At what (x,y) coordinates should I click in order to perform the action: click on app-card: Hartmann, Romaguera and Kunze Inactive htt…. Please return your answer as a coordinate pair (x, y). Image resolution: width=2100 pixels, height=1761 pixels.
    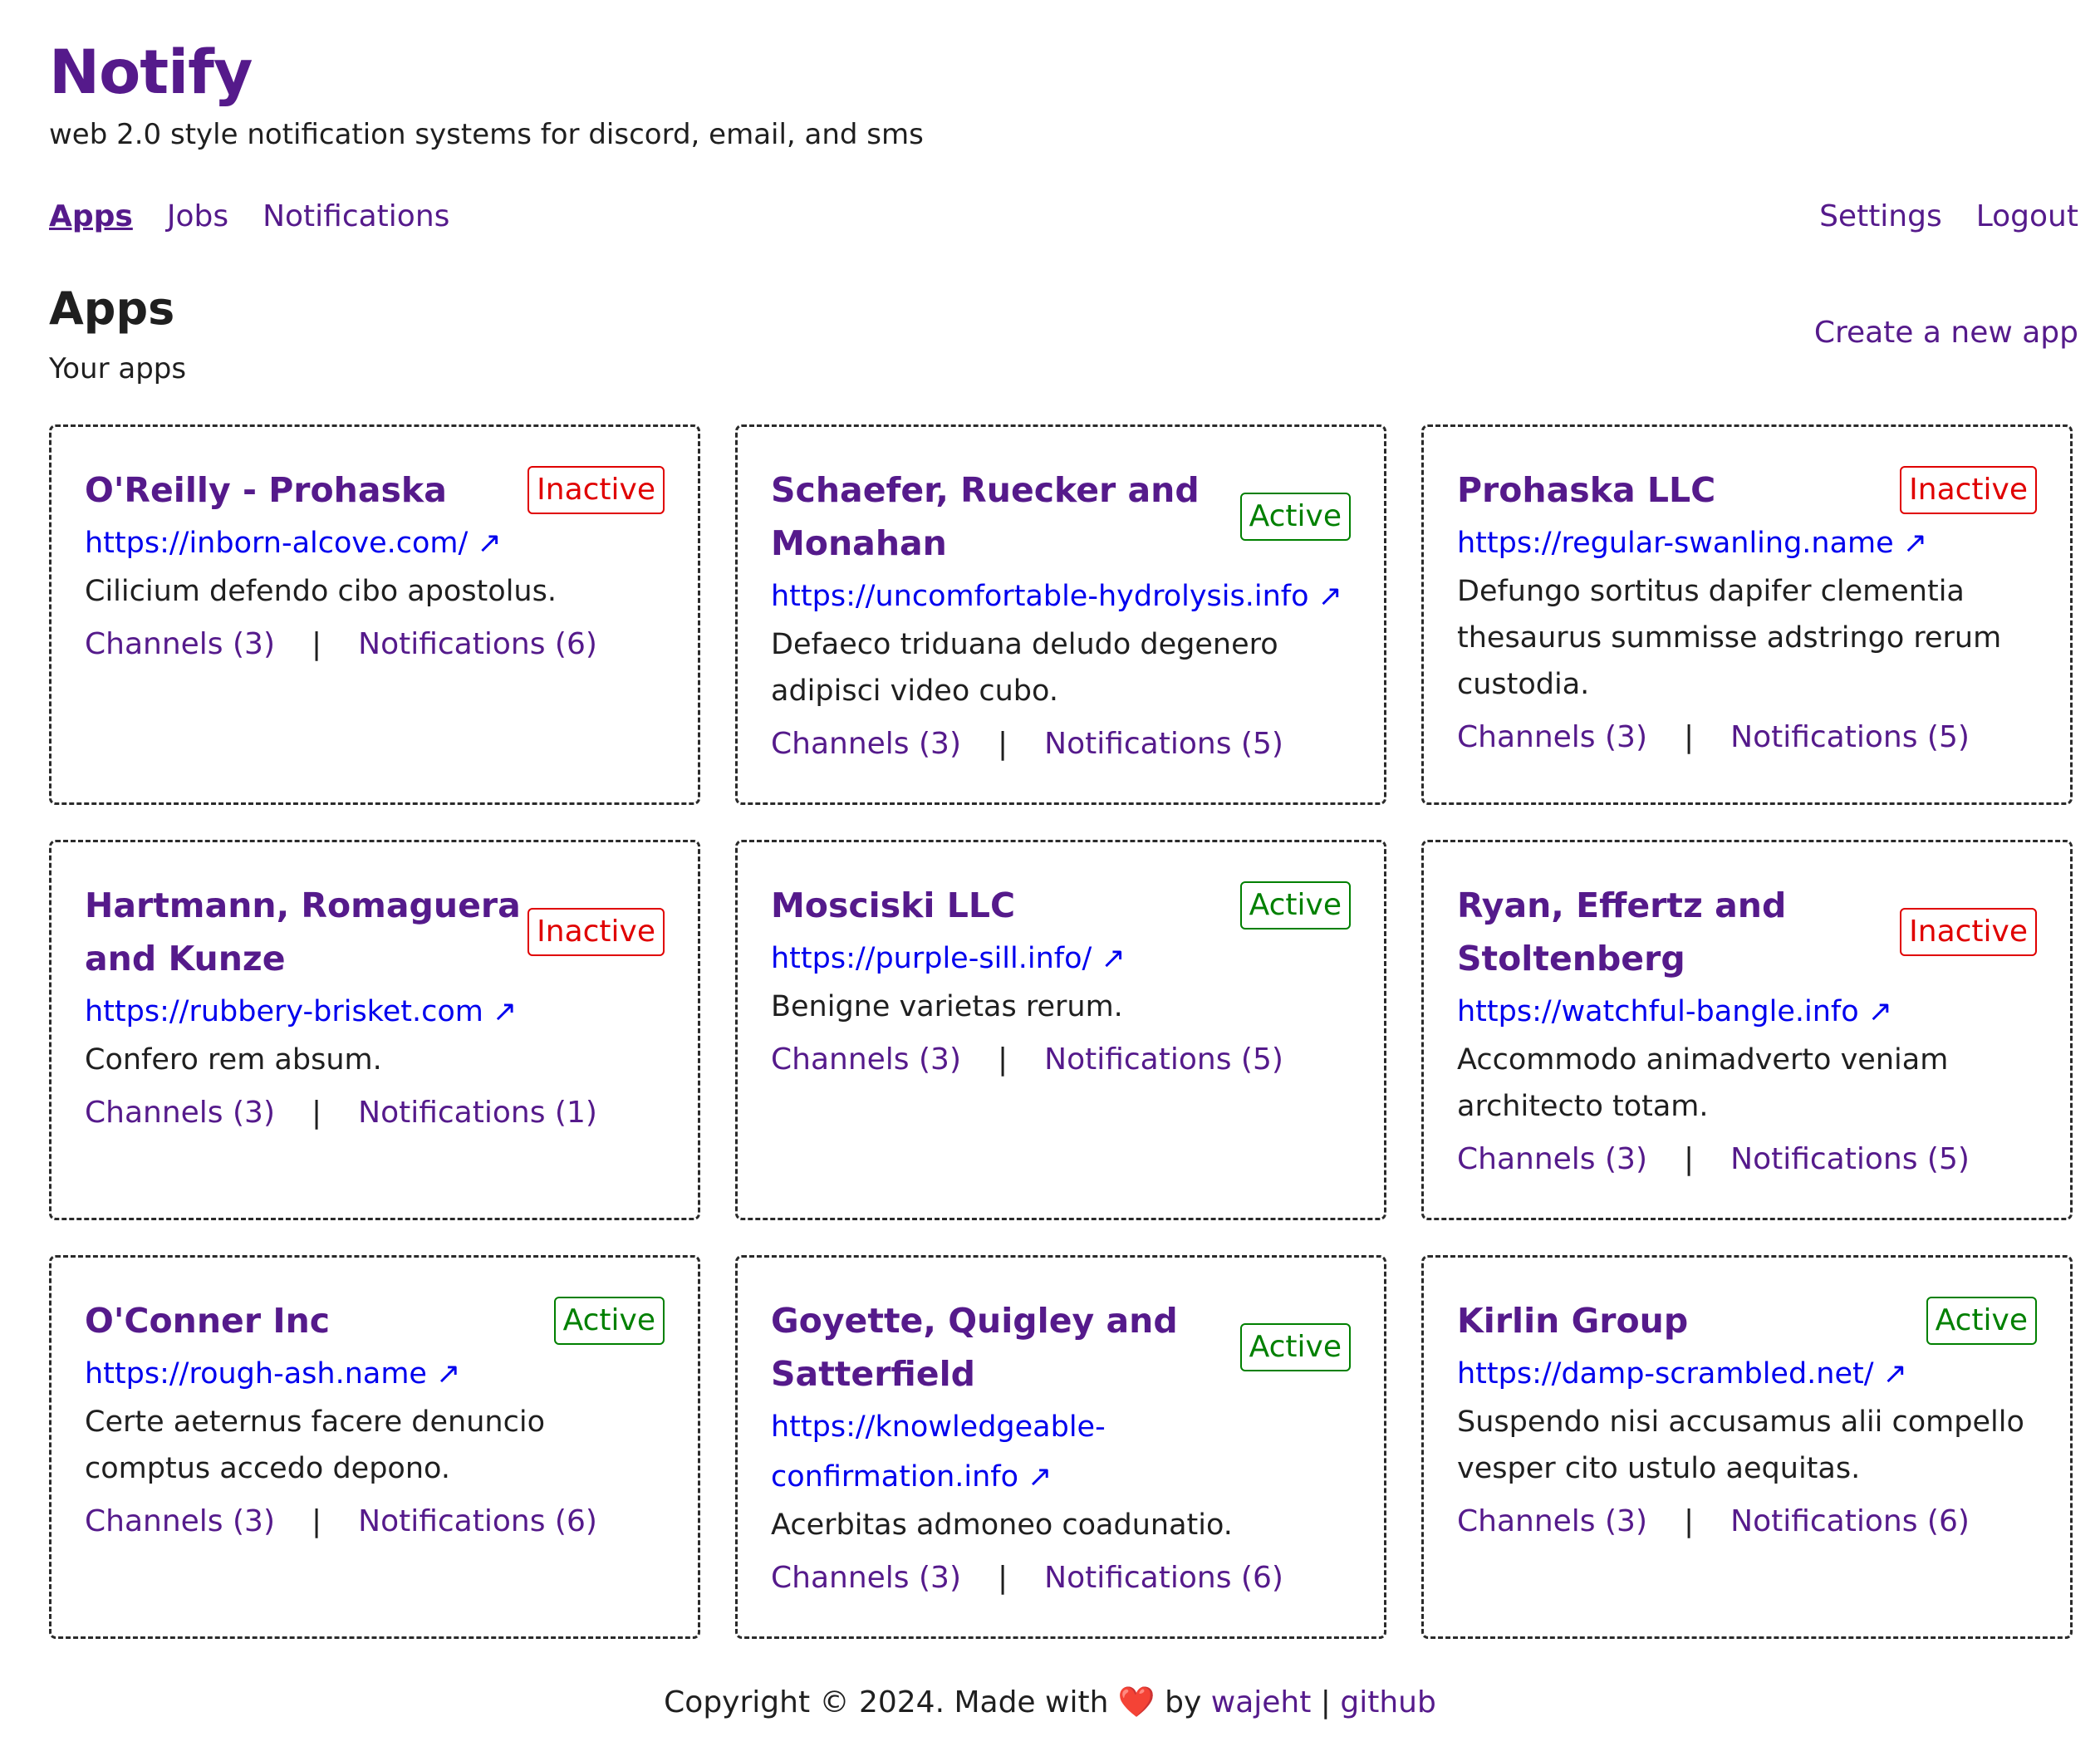
    Looking at the image, I should click on (375, 1030).